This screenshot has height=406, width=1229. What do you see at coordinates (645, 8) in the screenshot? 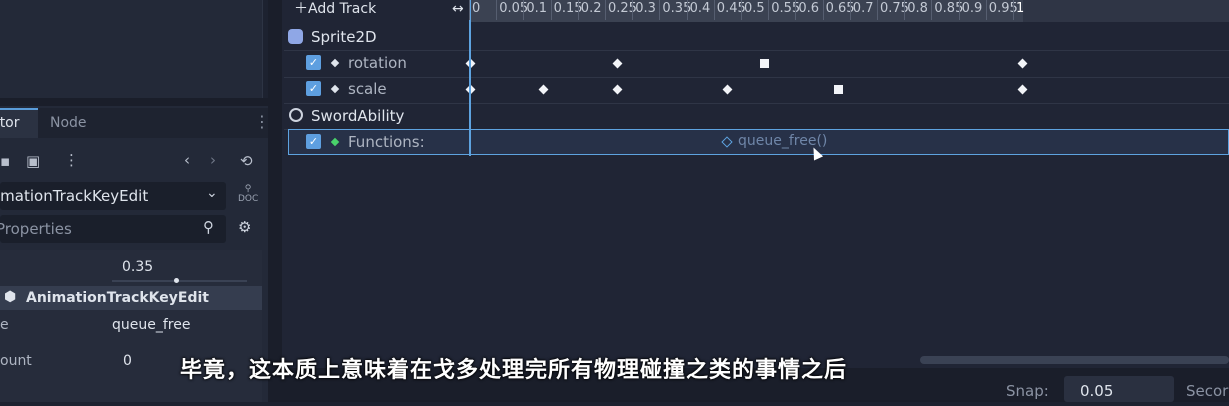
I see `ruler-tick-label: 0.3` at bounding box center [645, 8].